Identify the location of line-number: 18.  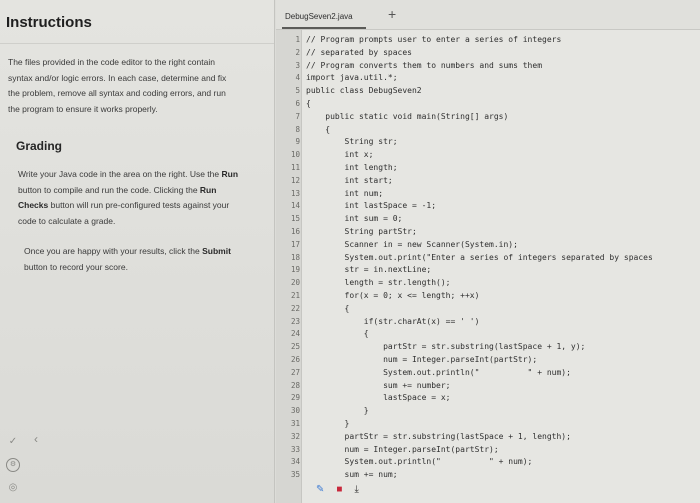
(295, 257).